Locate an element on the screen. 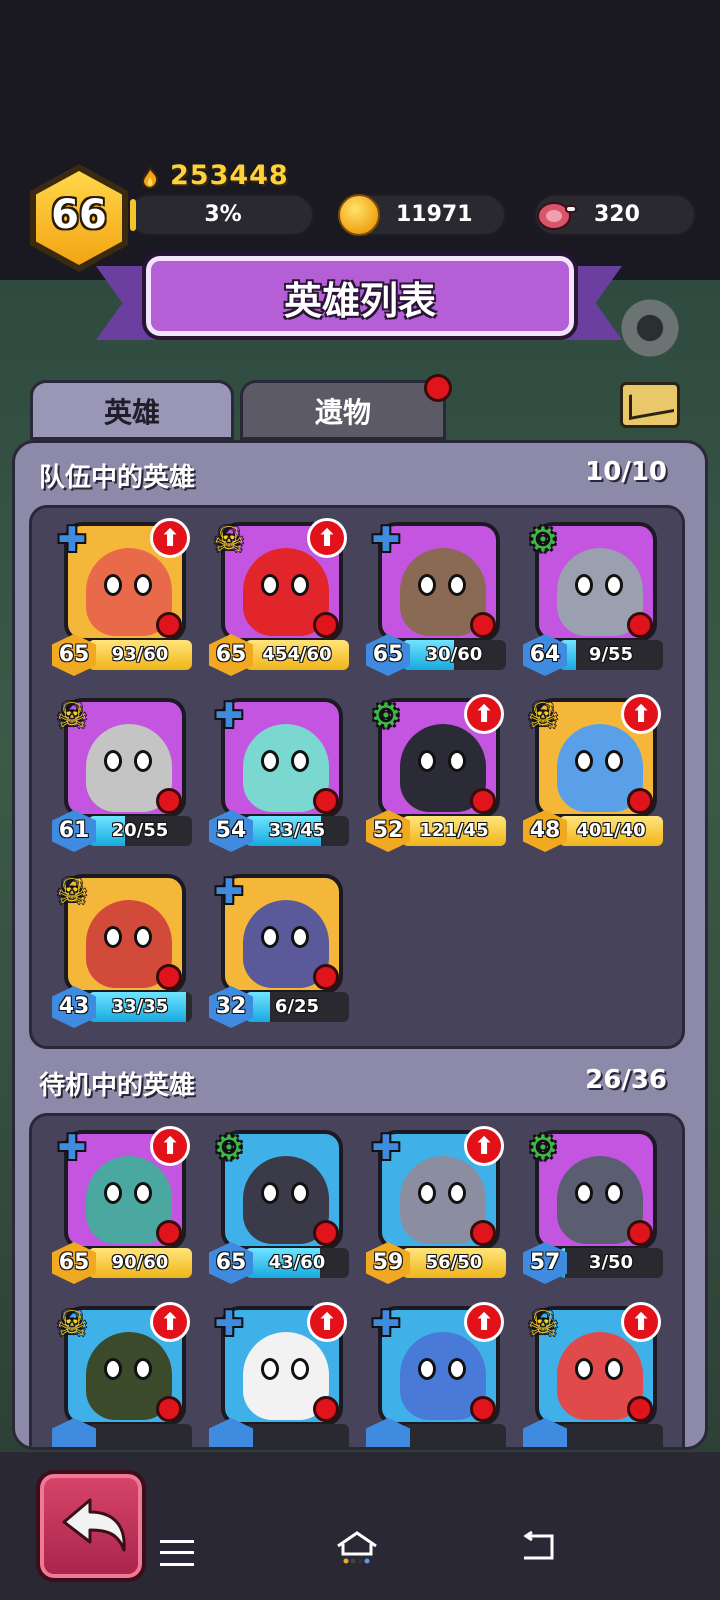 The width and height of the screenshot is (720, 1600). hero-card: ✚ ⬆ 90/60 65 is located at coordinates (122, 1211).